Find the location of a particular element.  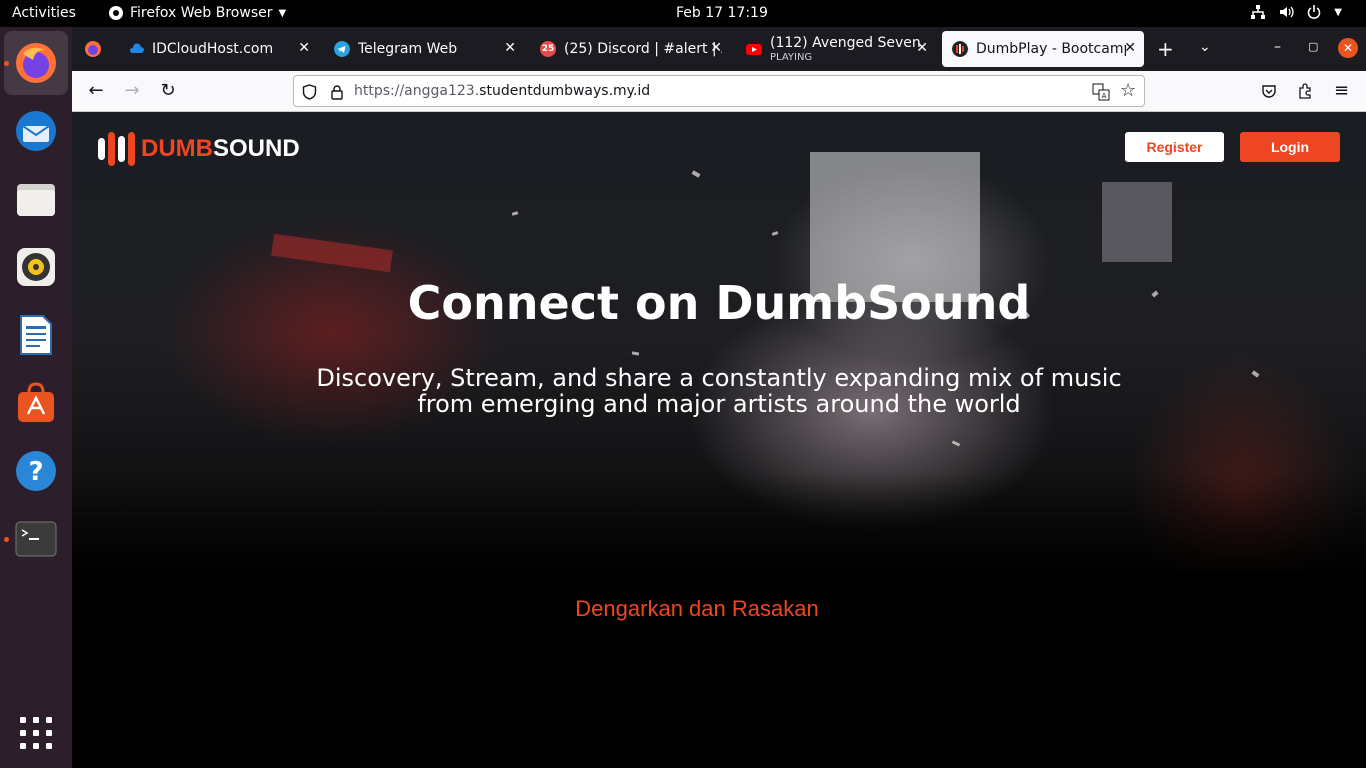

section-title: Dengarkan dan Rasakan is located at coordinates (697, 608).